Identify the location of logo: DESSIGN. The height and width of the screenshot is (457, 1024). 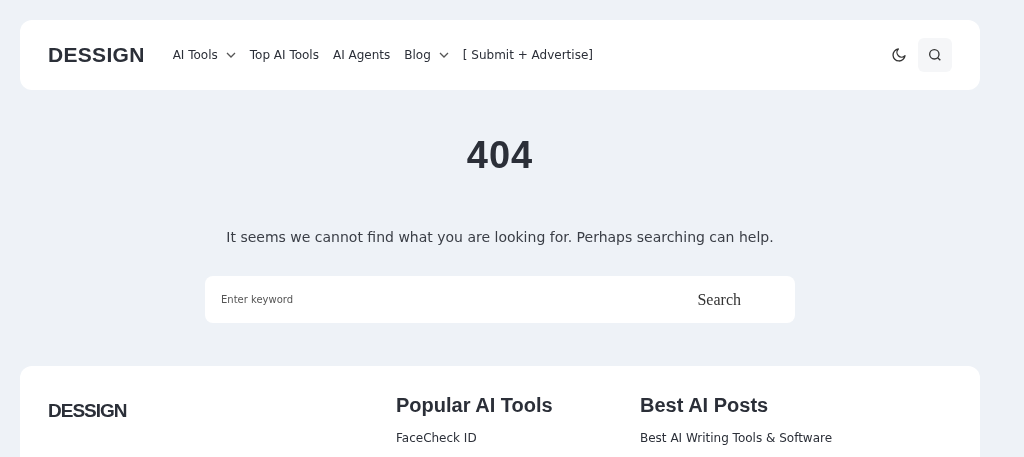
(96, 55).